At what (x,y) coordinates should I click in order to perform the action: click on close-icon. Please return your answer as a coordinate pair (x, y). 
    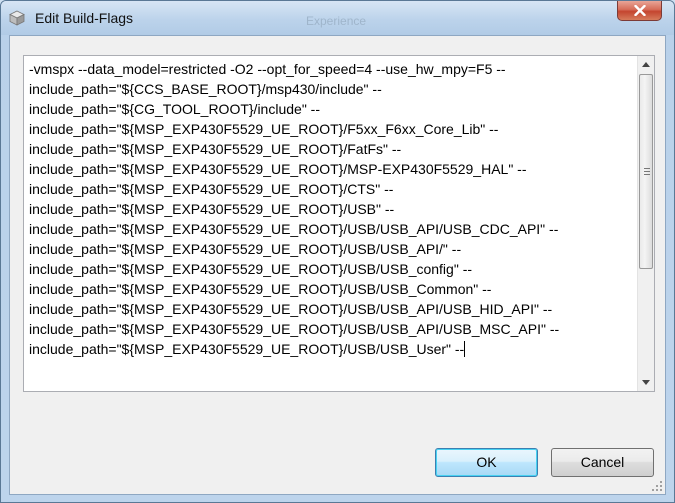
    Looking at the image, I should click on (640, 10).